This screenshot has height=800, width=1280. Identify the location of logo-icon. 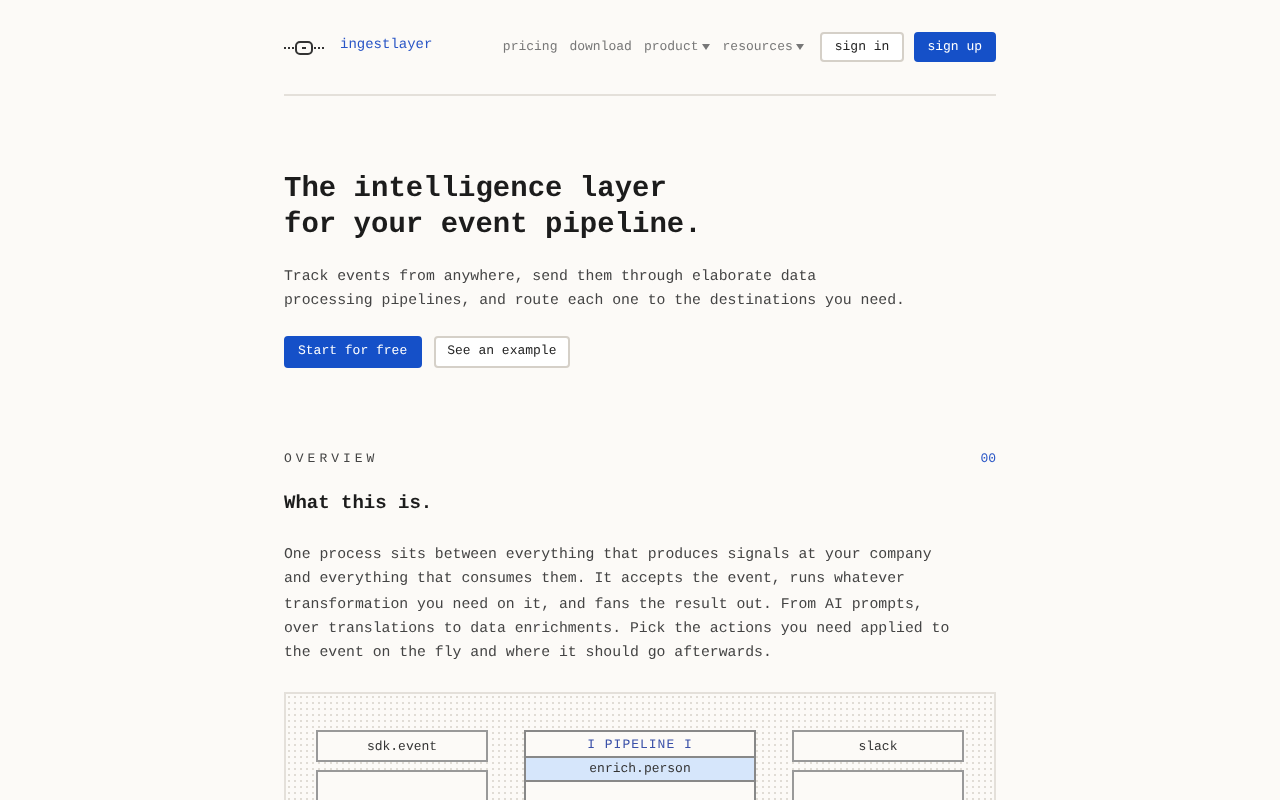
(305, 47).